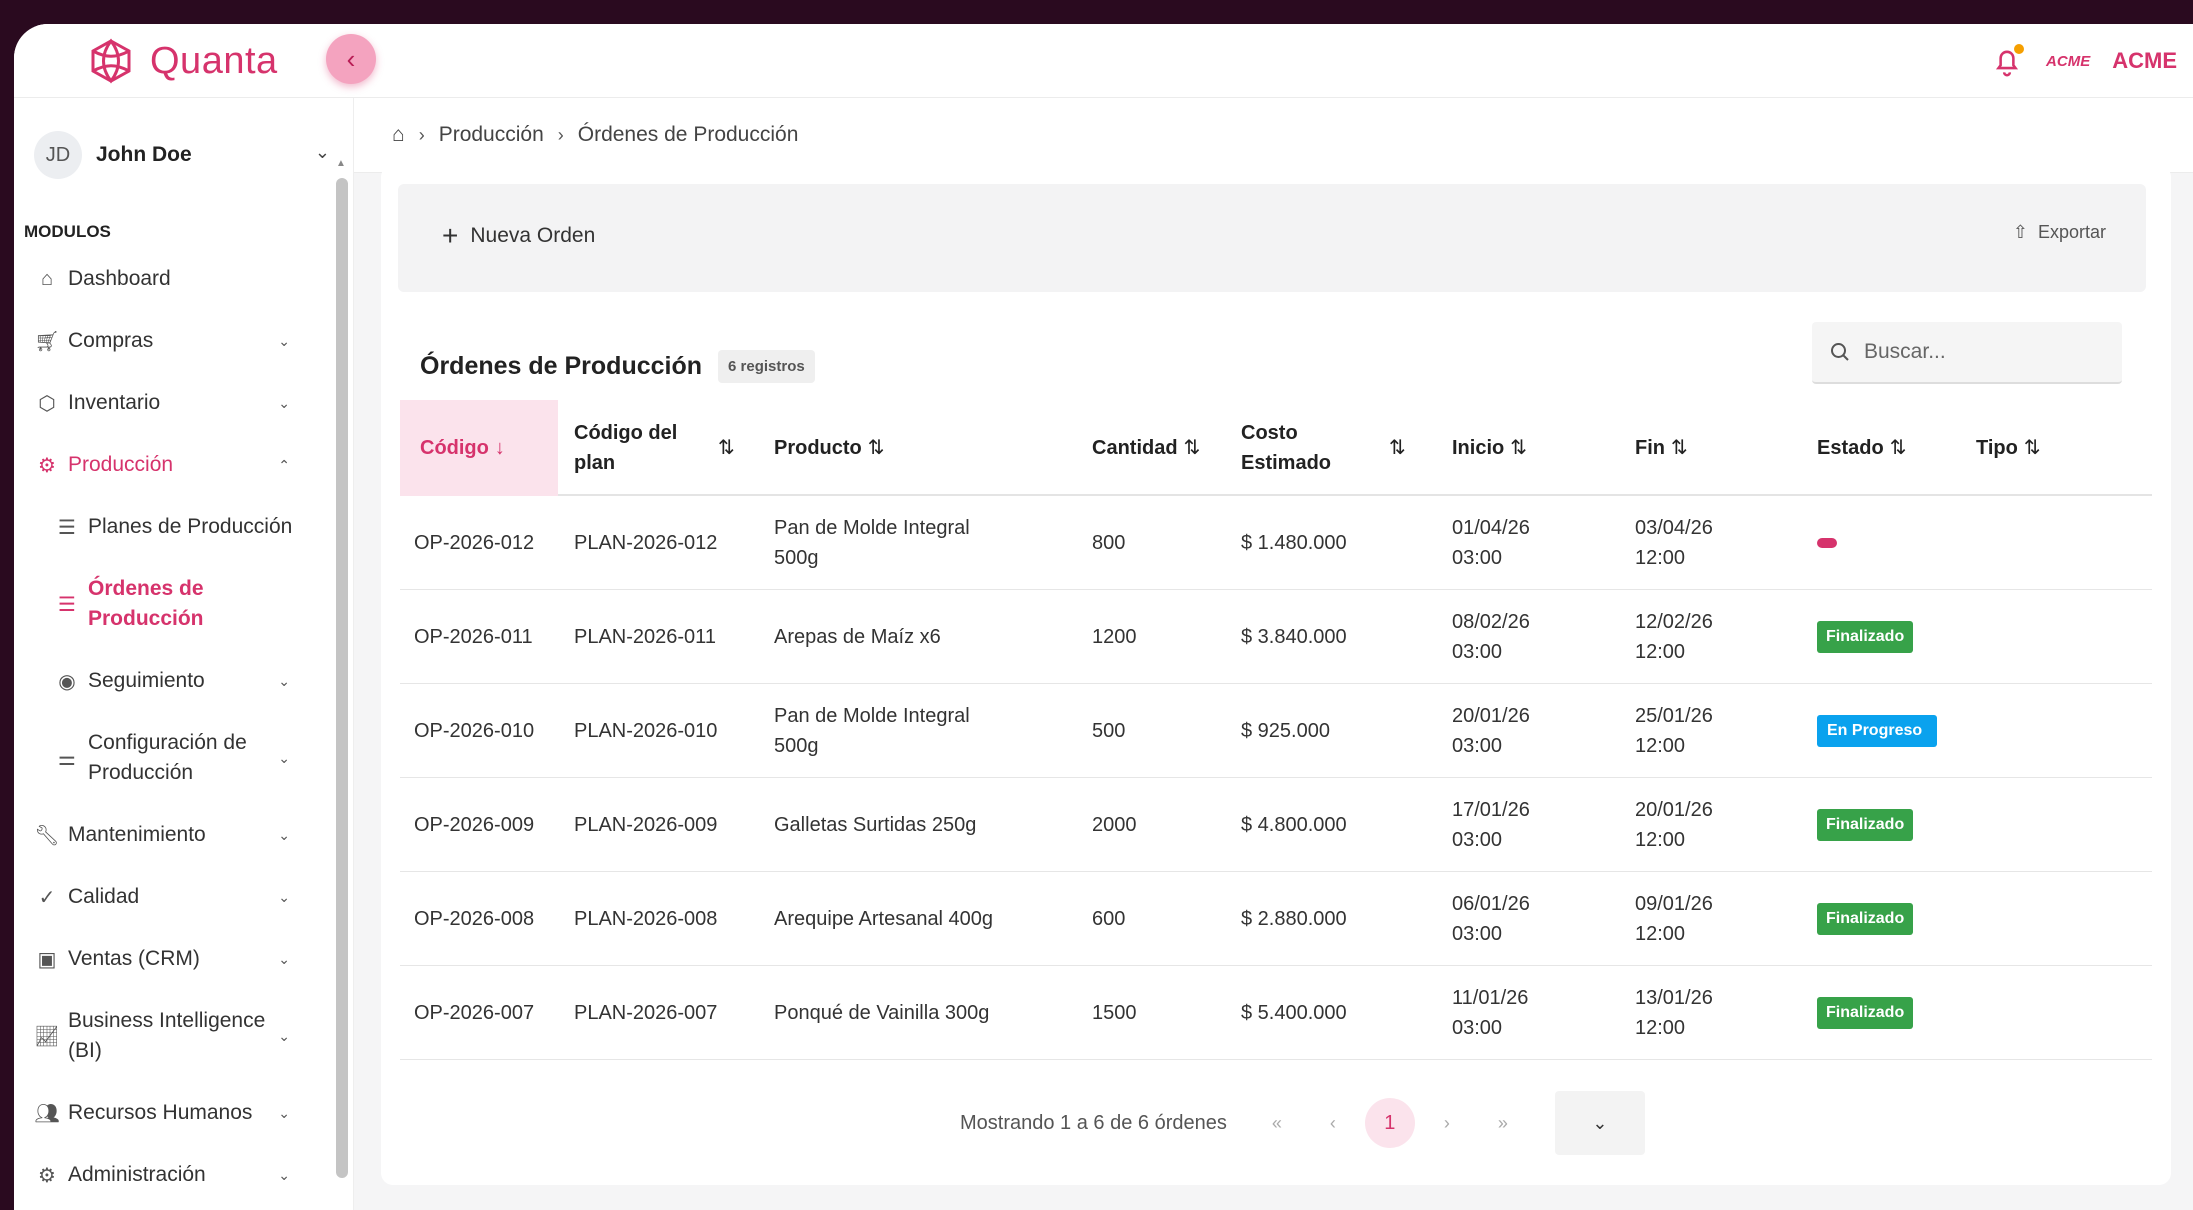  Describe the element at coordinates (1599, 1123) in the screenshot. I see `rows-per-page-select: ⌄` at that location.